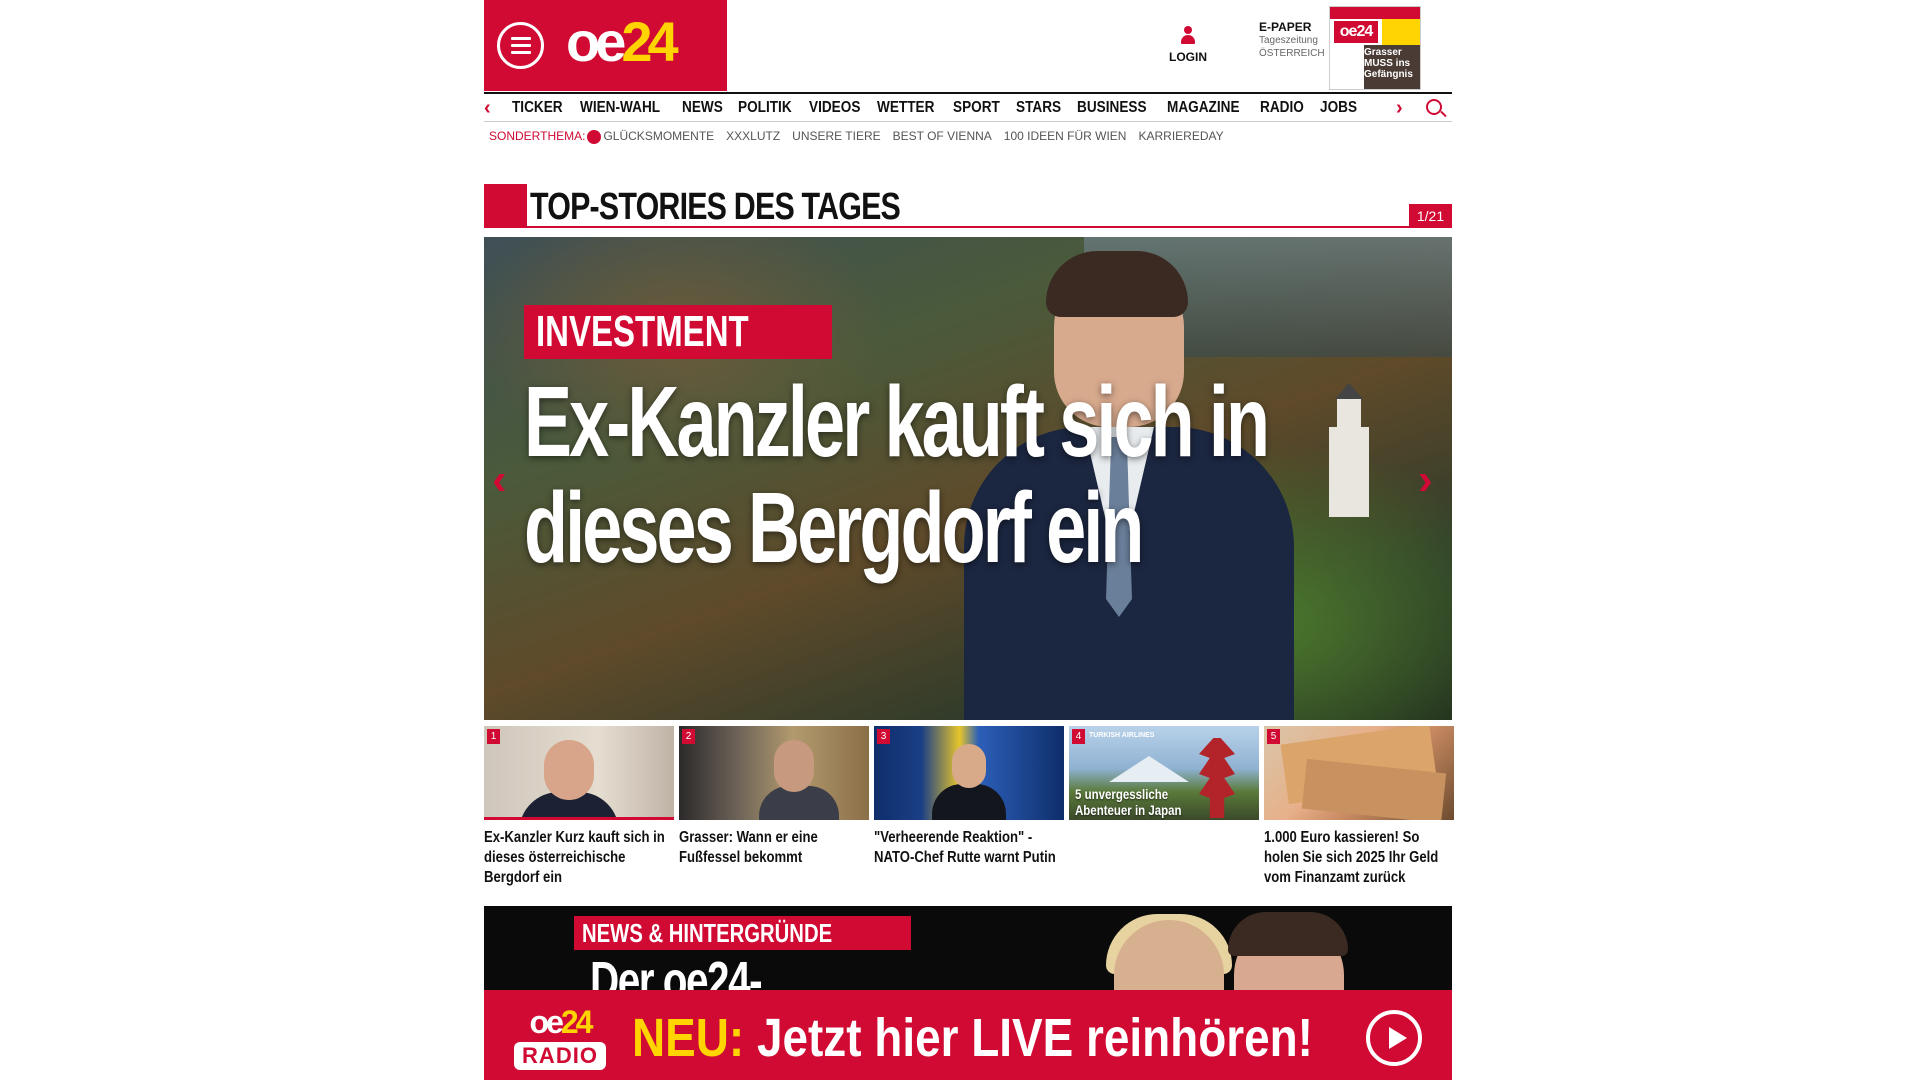  What do you see at coordinates (688, 736) in the screenshot?
I see `story-number: 2` at bounding box center [688, 736].